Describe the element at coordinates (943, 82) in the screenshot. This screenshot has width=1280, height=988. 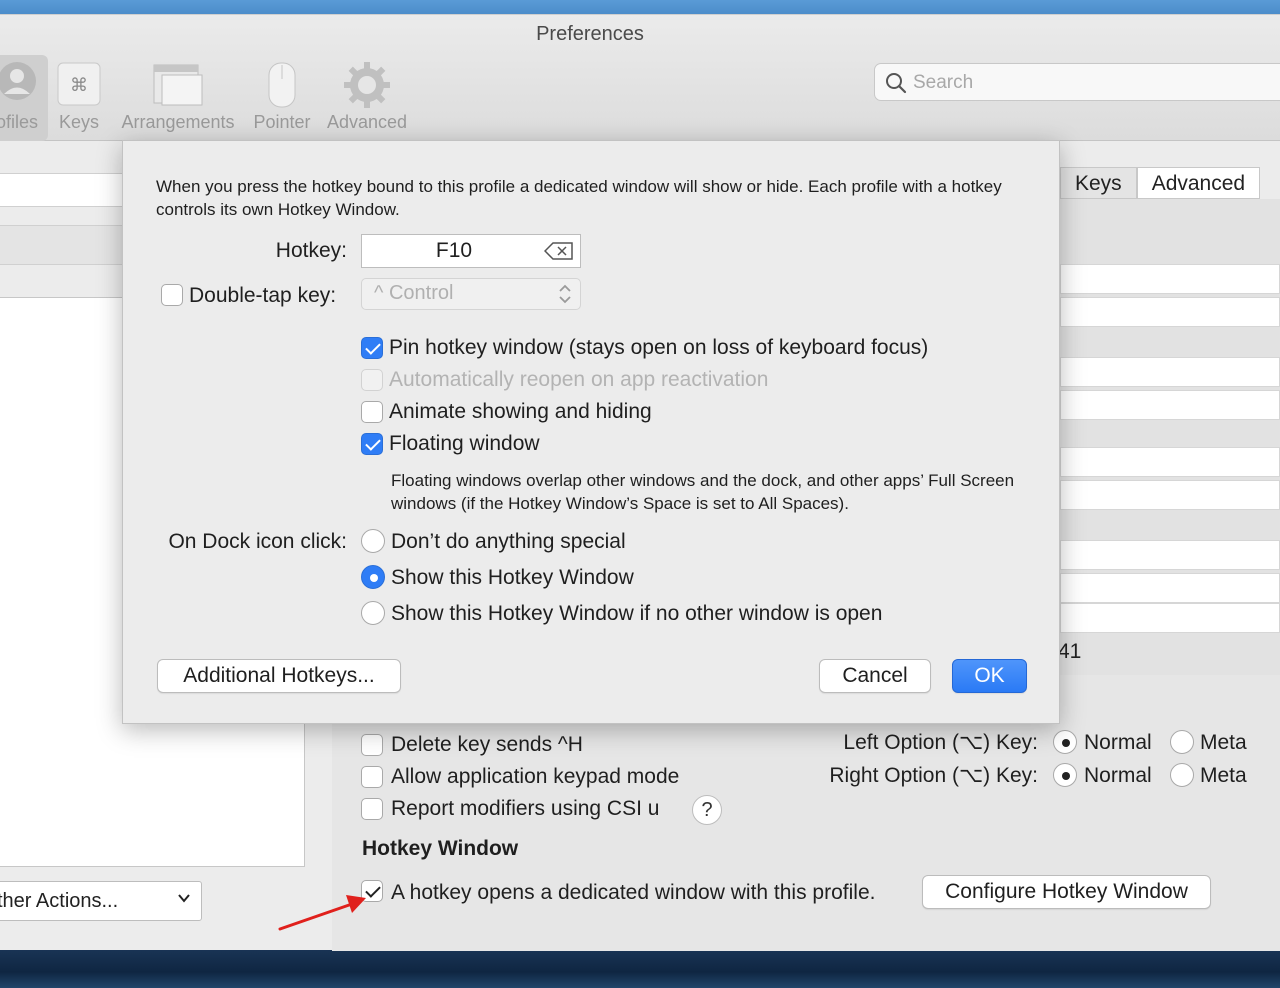
I see `search-placeholder: Search` at that location.